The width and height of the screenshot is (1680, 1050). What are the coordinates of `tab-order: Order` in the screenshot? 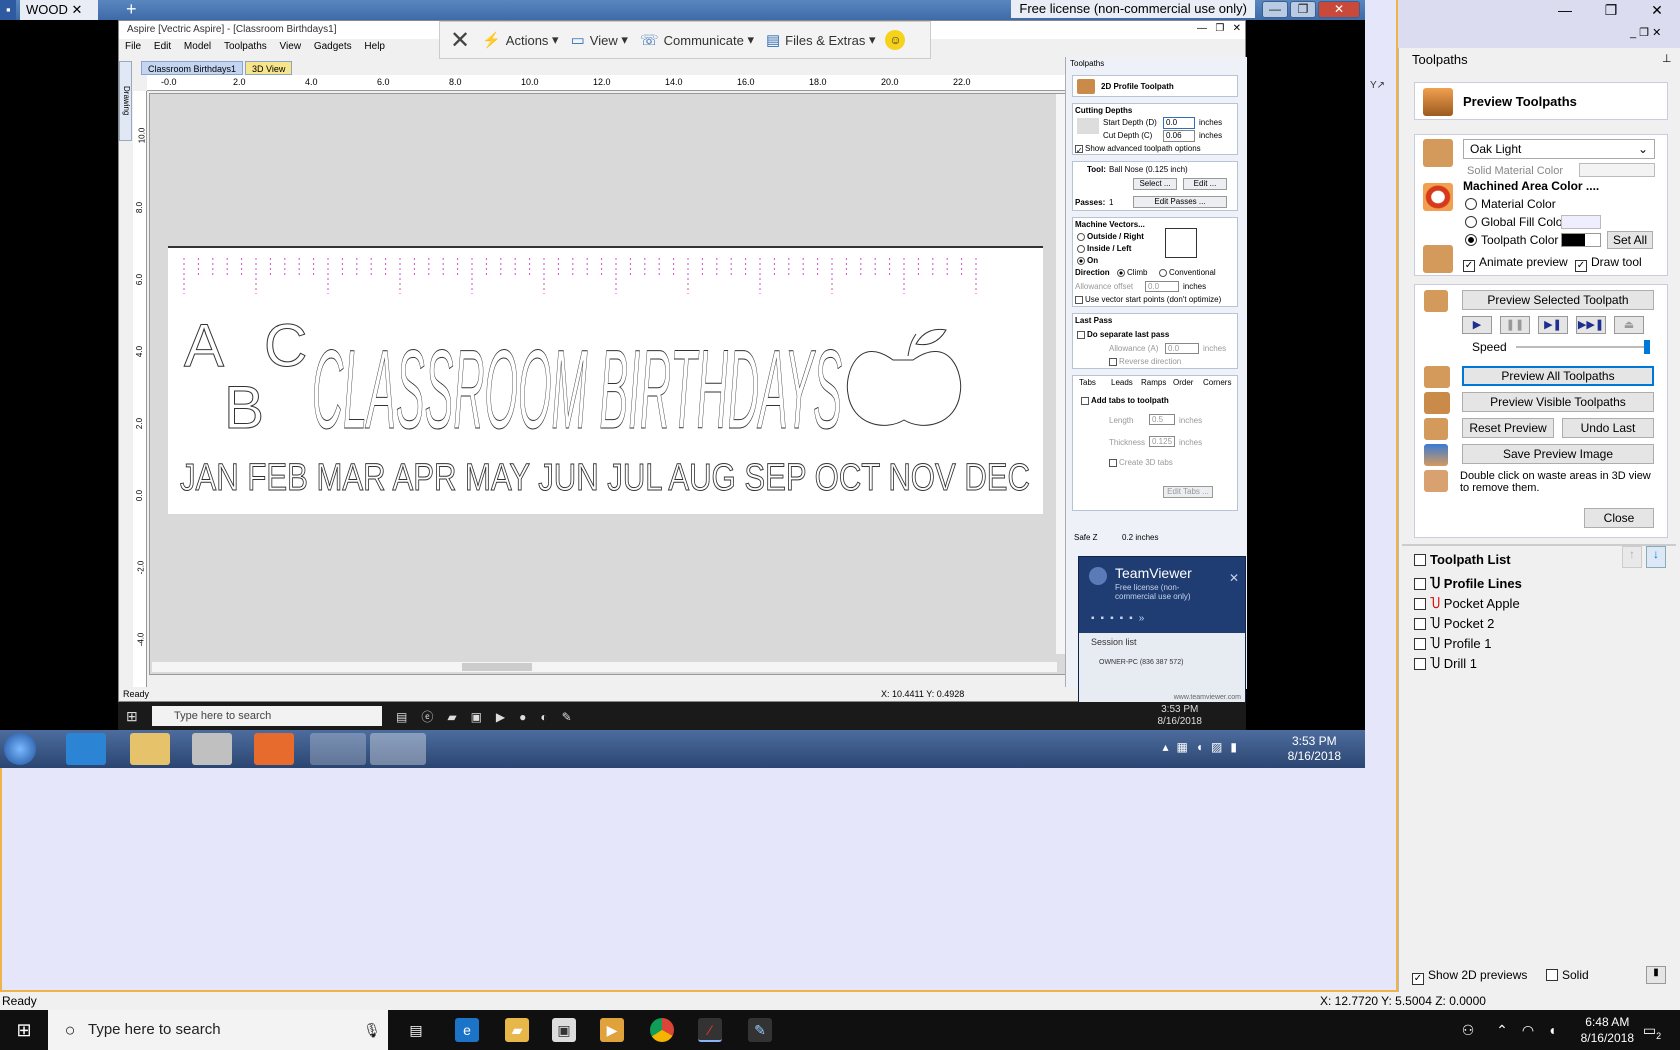 It's located at (1183, 382).